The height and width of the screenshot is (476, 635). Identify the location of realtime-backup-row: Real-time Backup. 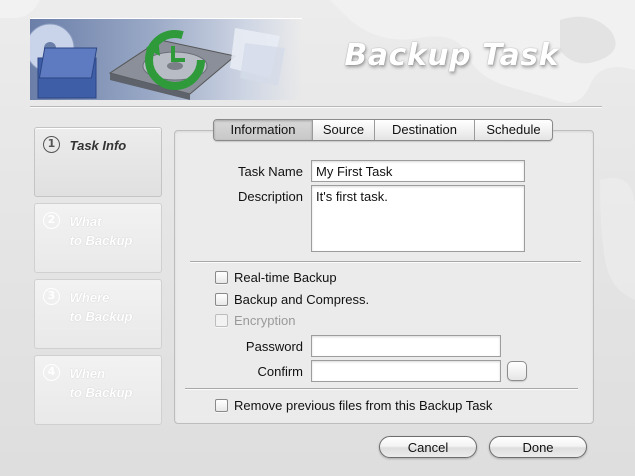
(276, 277).